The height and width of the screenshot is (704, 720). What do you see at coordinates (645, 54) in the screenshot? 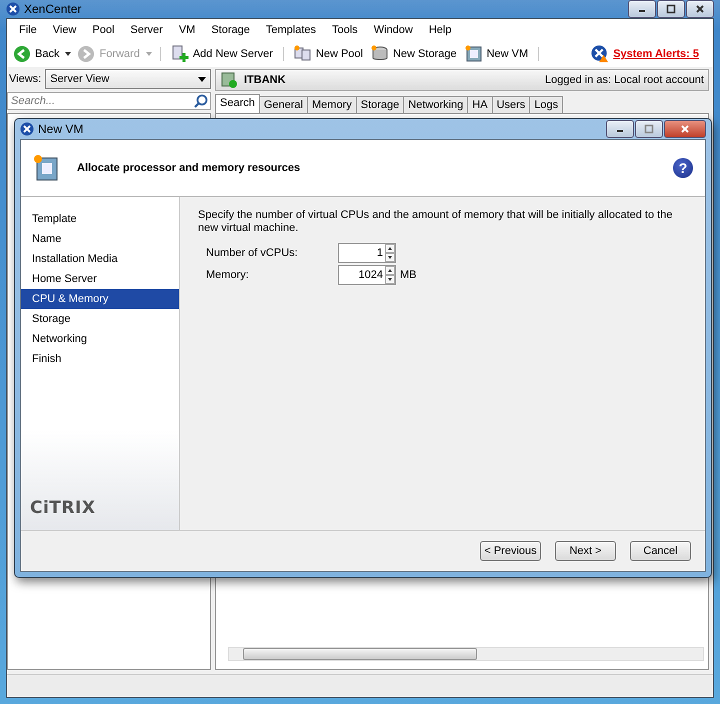
I see `system-alerts-link: System Alerts: 5` at bounding box center [645, 54].